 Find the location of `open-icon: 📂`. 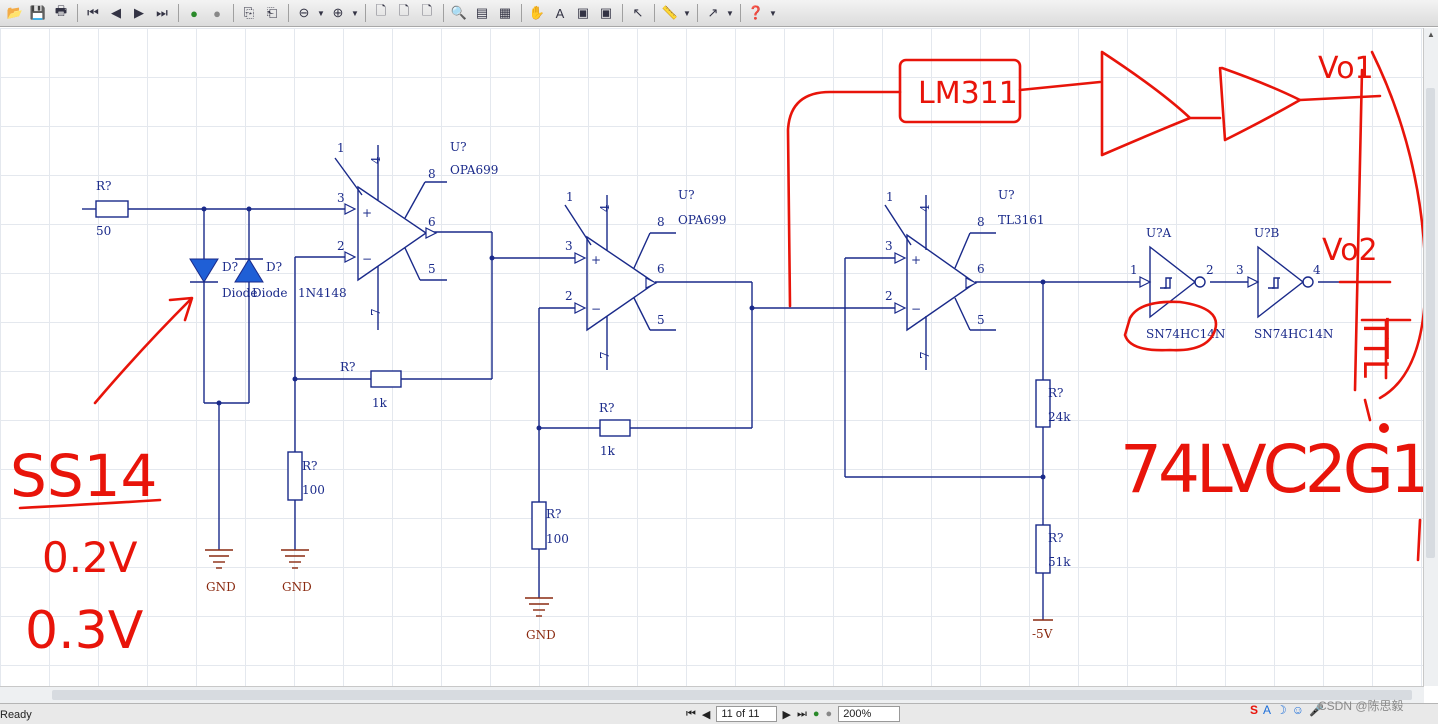

open-icon: 📂 is located at coordinates (15, 13).